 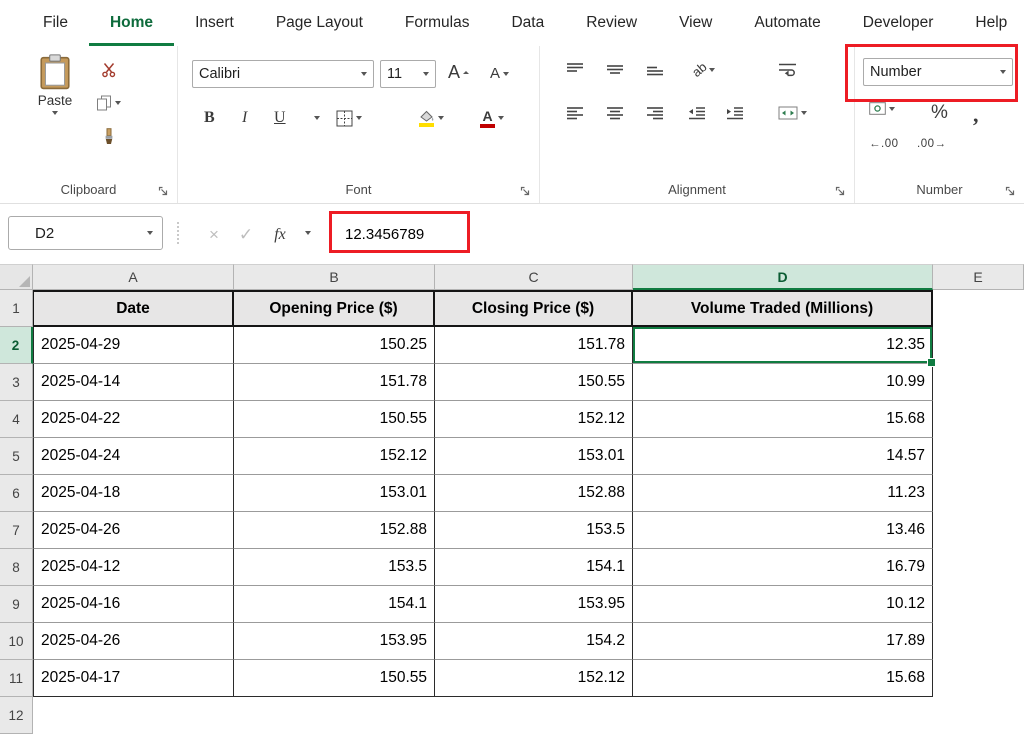 What do you see at coordinates (527, 23) in the screenshot?
I see `tab-data: Data` at bounding box center [527, 23].